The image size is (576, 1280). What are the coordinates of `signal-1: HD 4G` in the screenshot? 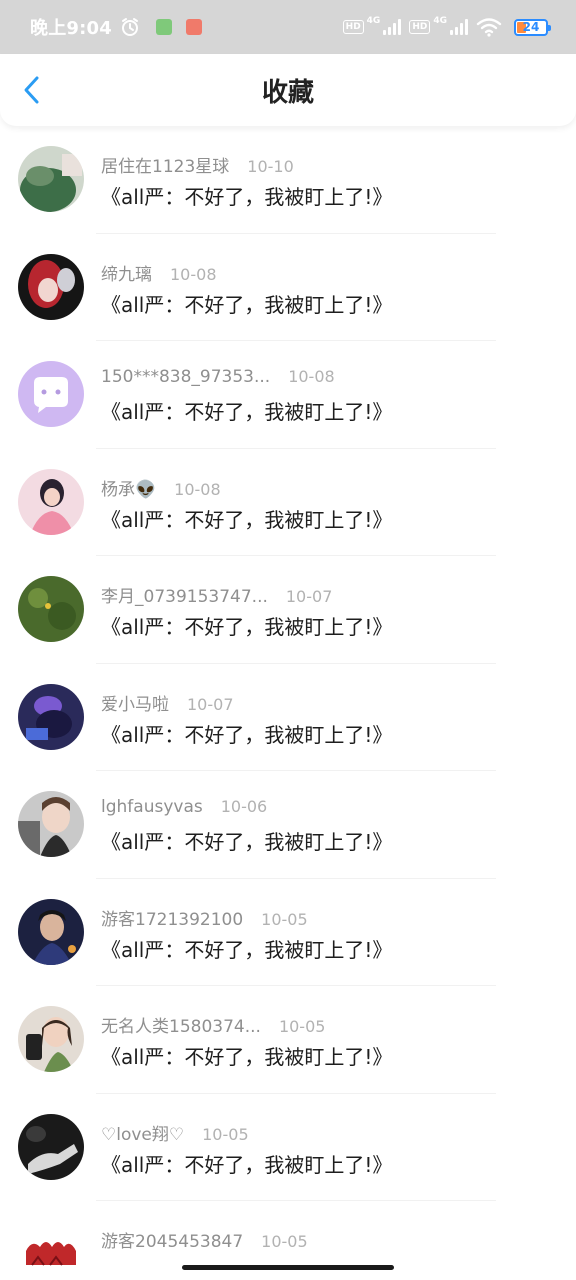 It's located at (372, 25).